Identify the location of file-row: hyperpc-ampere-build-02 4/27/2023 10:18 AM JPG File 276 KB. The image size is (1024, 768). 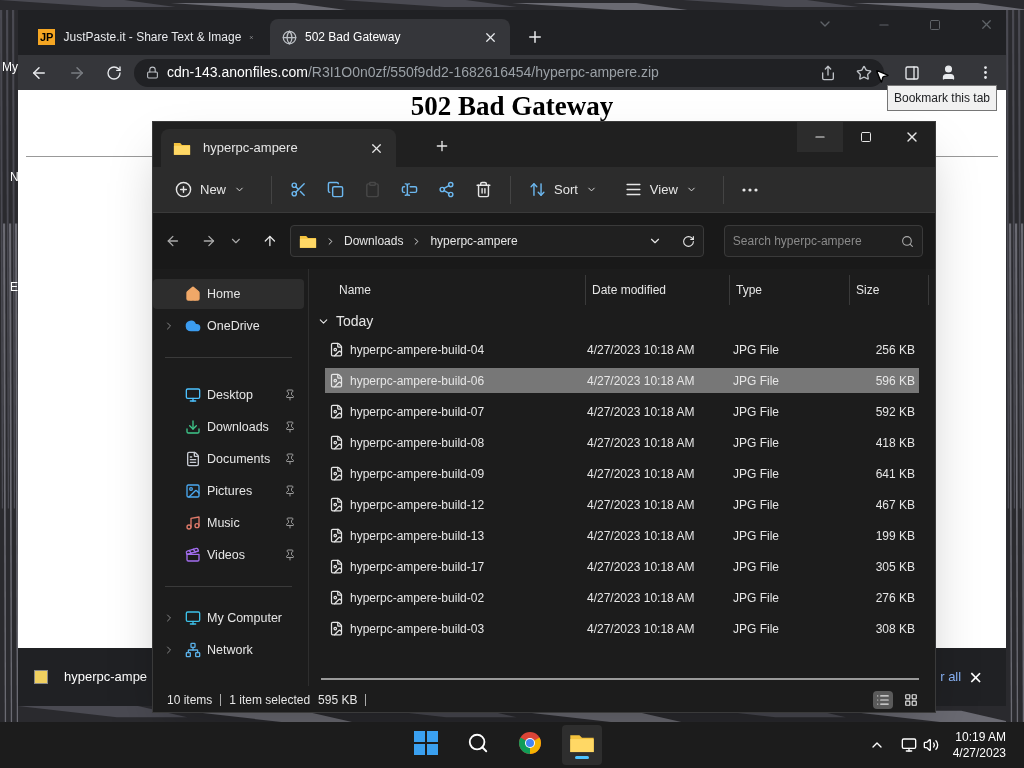
(622, 597).